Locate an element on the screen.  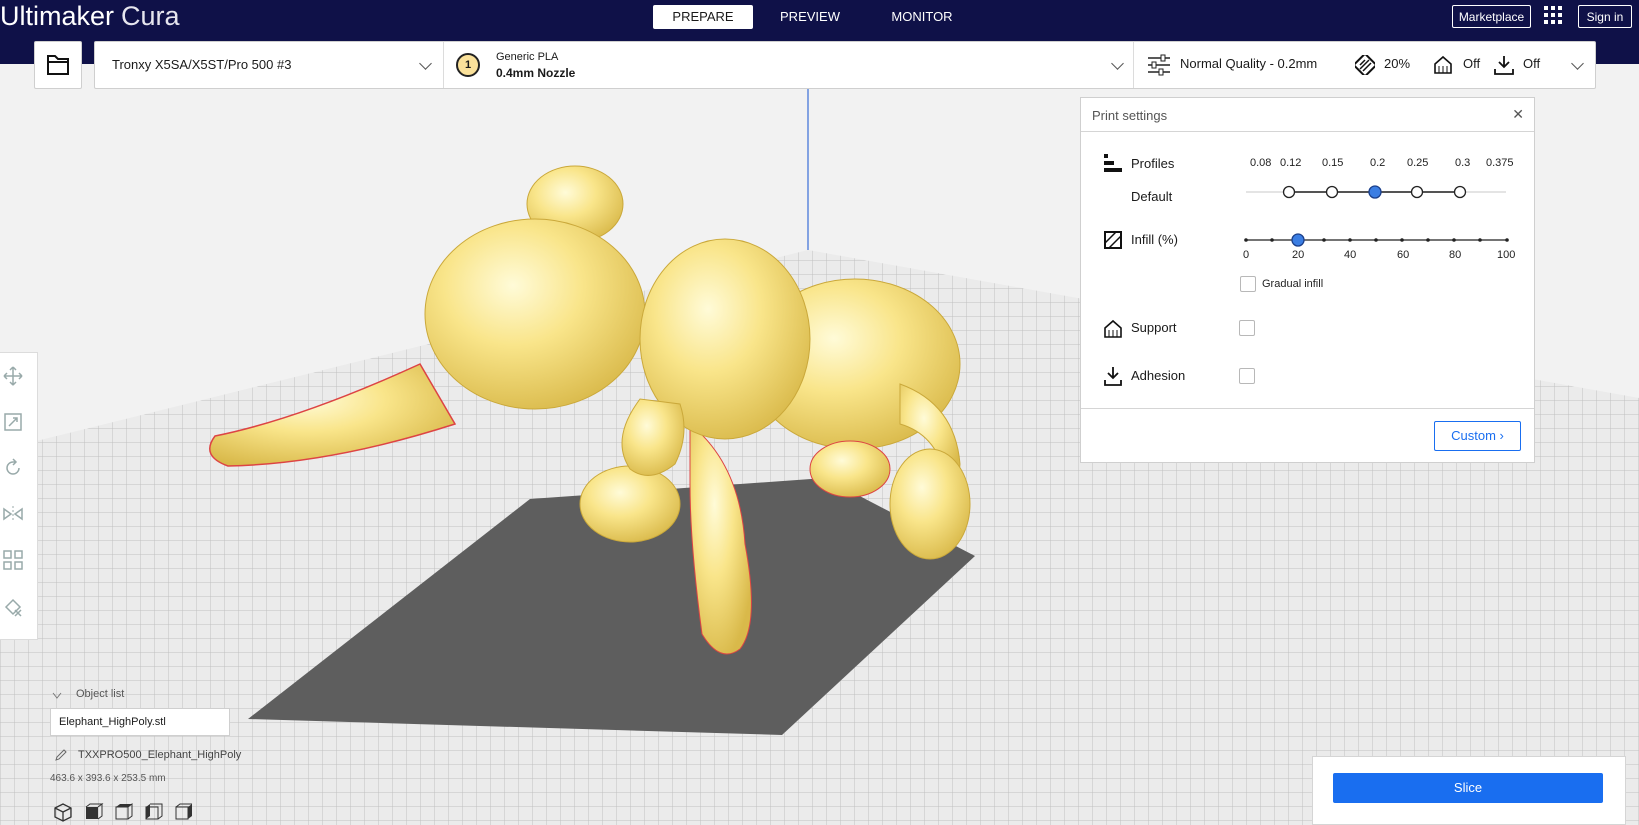
app-logo: Ultimaker Cura is located at coordinates (90, 17).